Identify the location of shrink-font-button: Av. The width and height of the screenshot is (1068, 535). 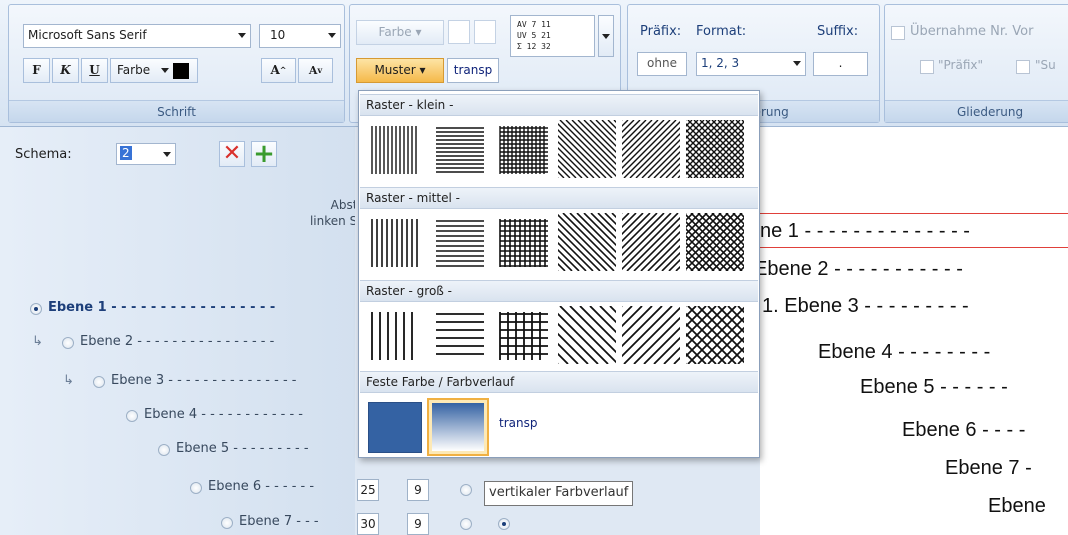
(315, 70).